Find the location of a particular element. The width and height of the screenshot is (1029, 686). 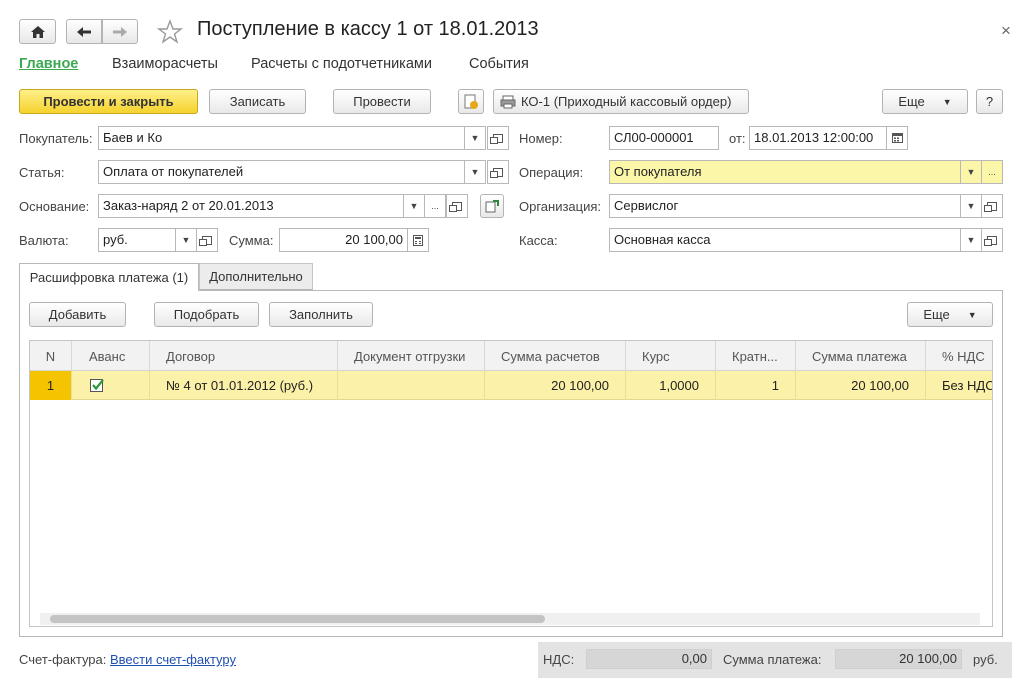

document-add-icon is located at coordinates (471, 101).